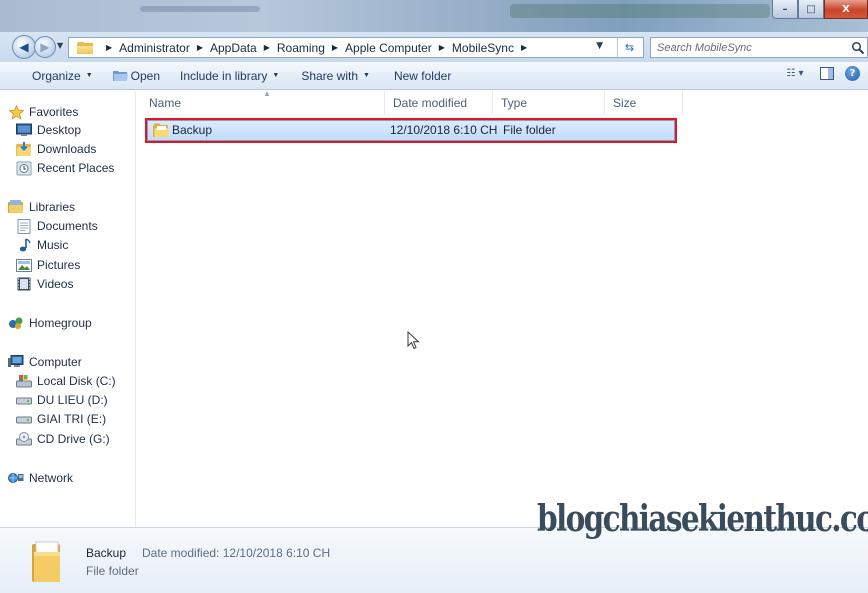 The height and width of the screenshot is (593, 868). I want to click on sidebar-item-label: GIAI TRI (E:), so click(72, 419).